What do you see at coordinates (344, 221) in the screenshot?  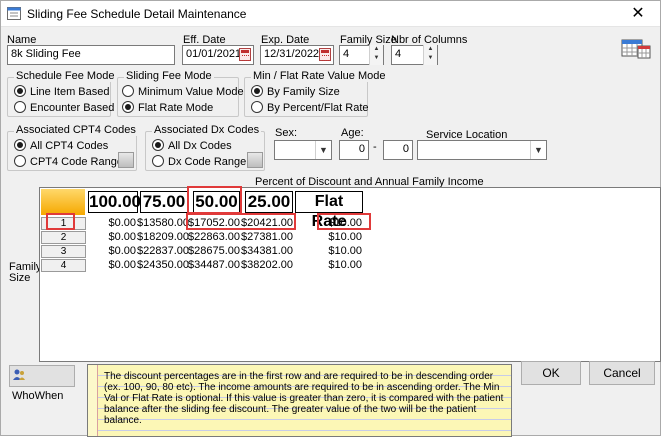 I see `highlight-box-flat-rate` at bounding box center [344, 221].